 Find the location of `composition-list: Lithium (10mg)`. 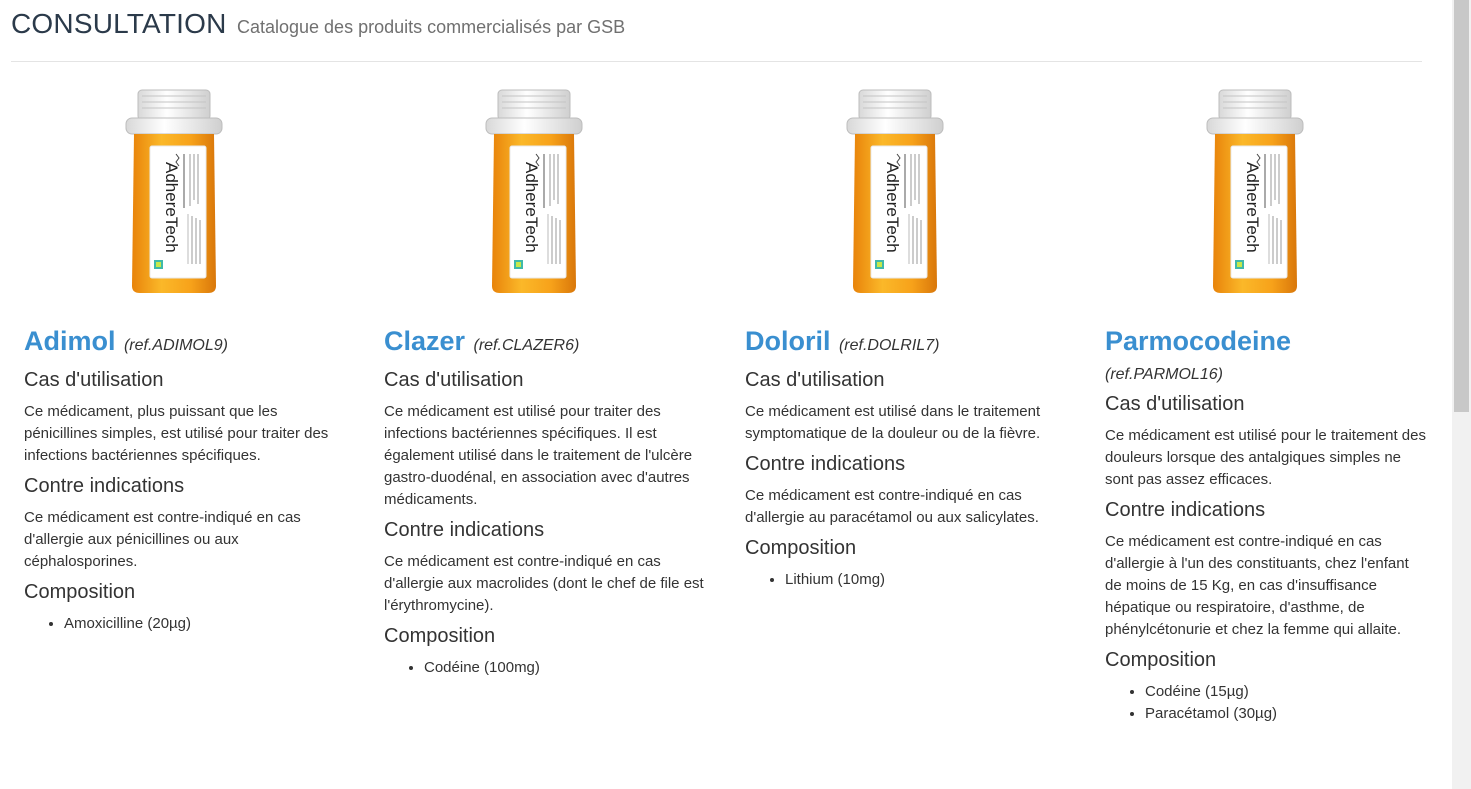

composition-list: Lithium (10mg) is located at coordinates (906, 580).